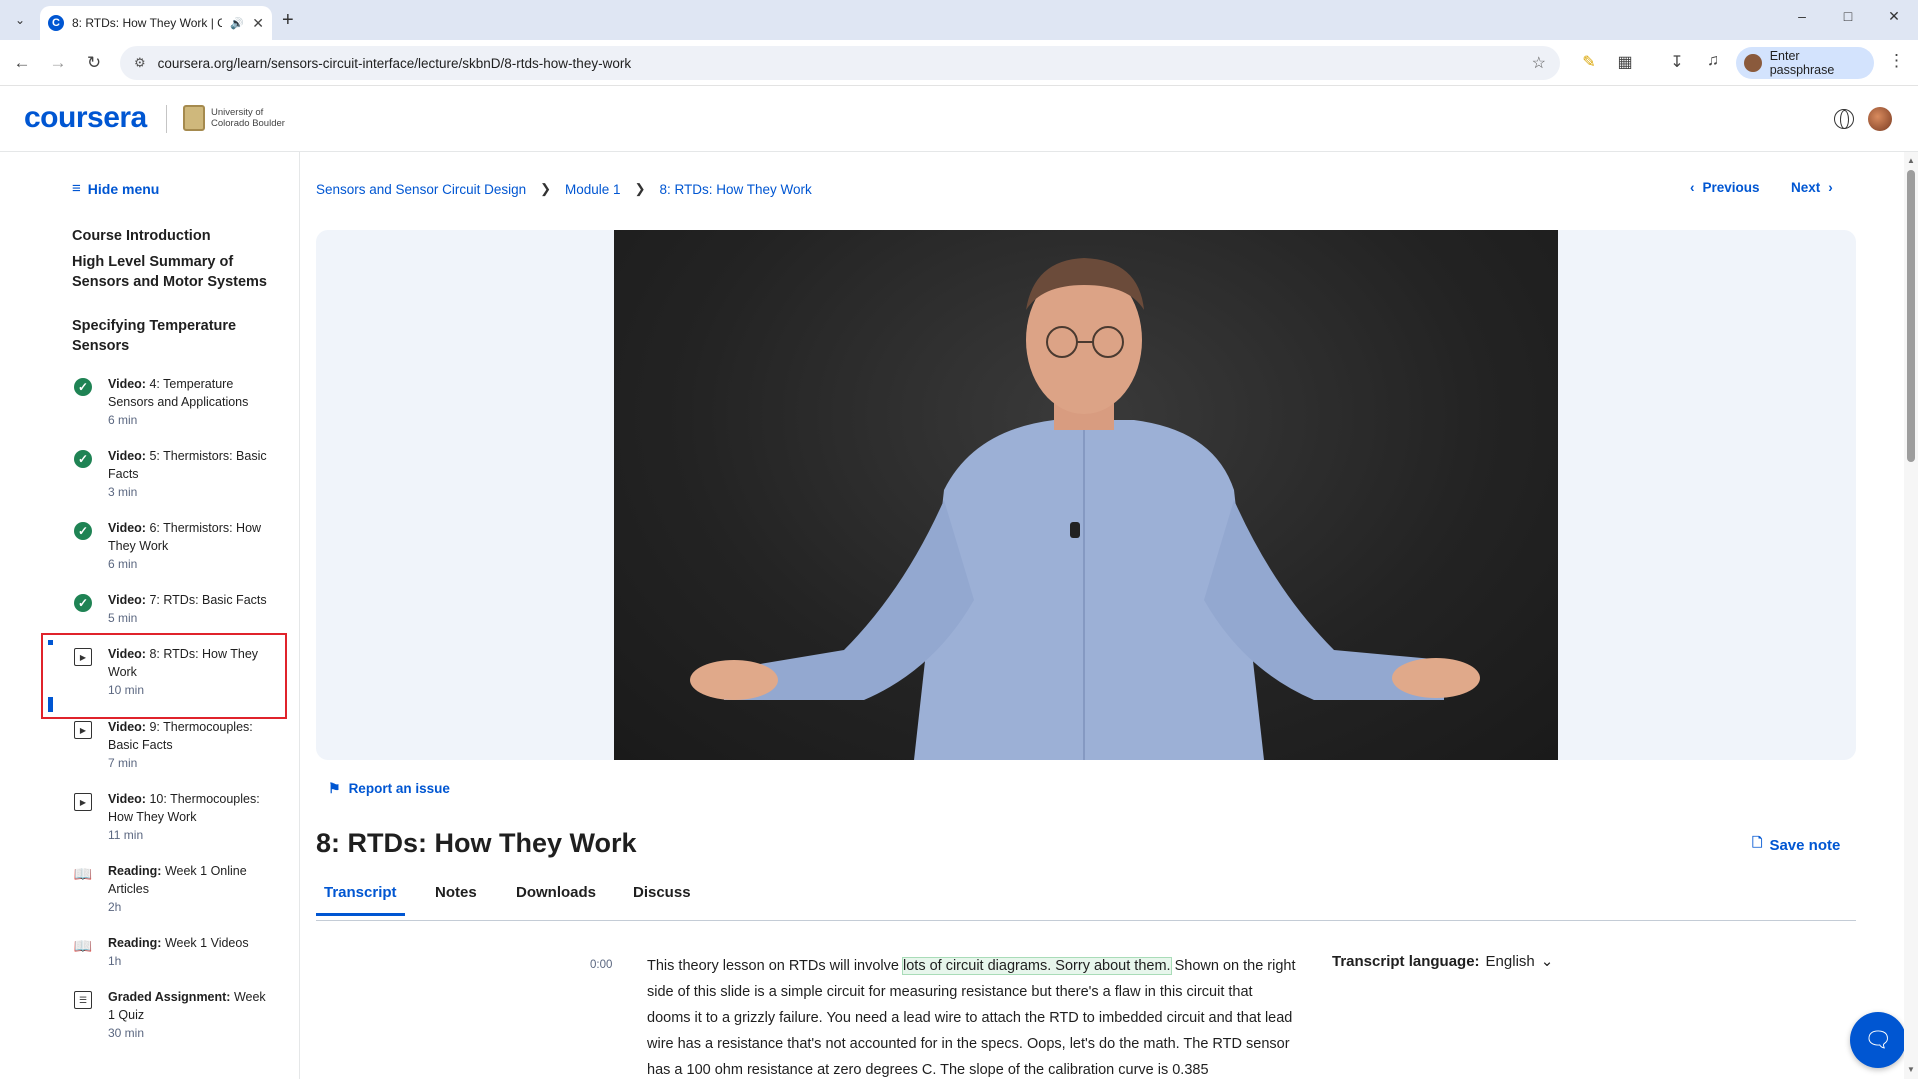 The height and width of the screenshot is (1083, 1918). I want to click on maximize-icon: □, so click(1848, 16).